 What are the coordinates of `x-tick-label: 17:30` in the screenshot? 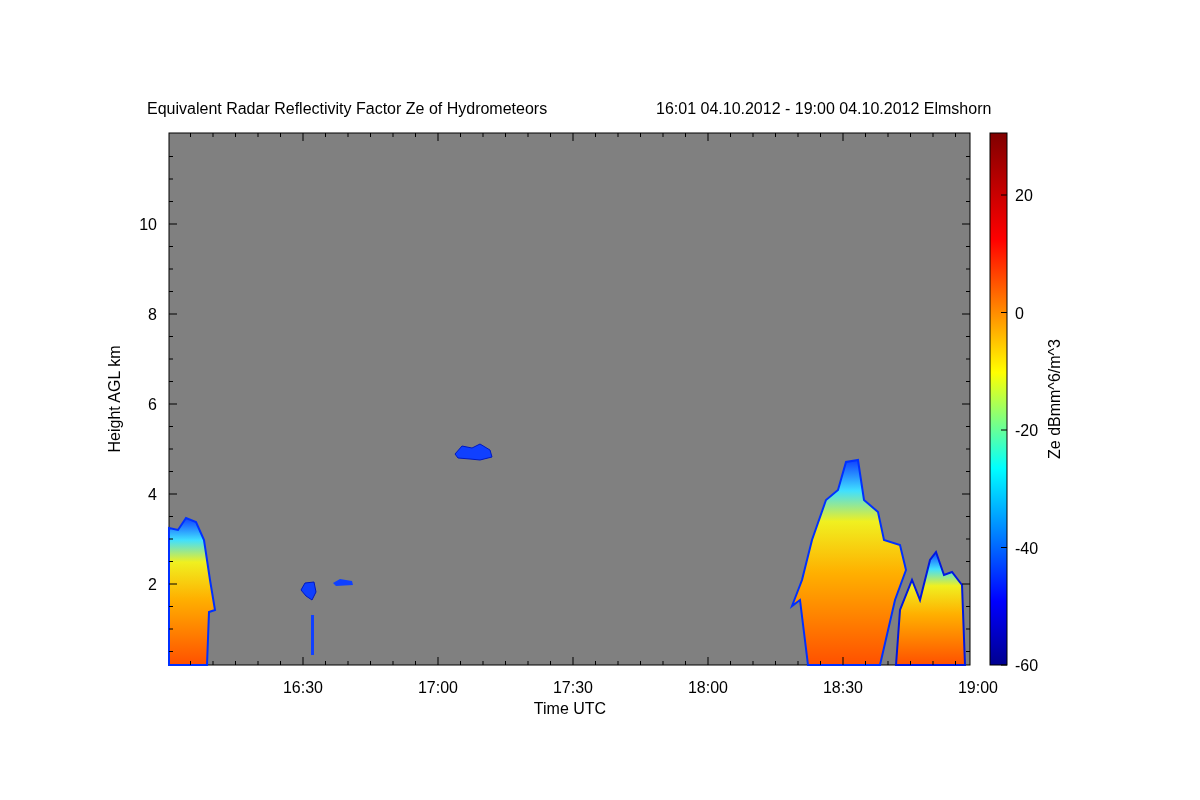 It's located at (573, 687).